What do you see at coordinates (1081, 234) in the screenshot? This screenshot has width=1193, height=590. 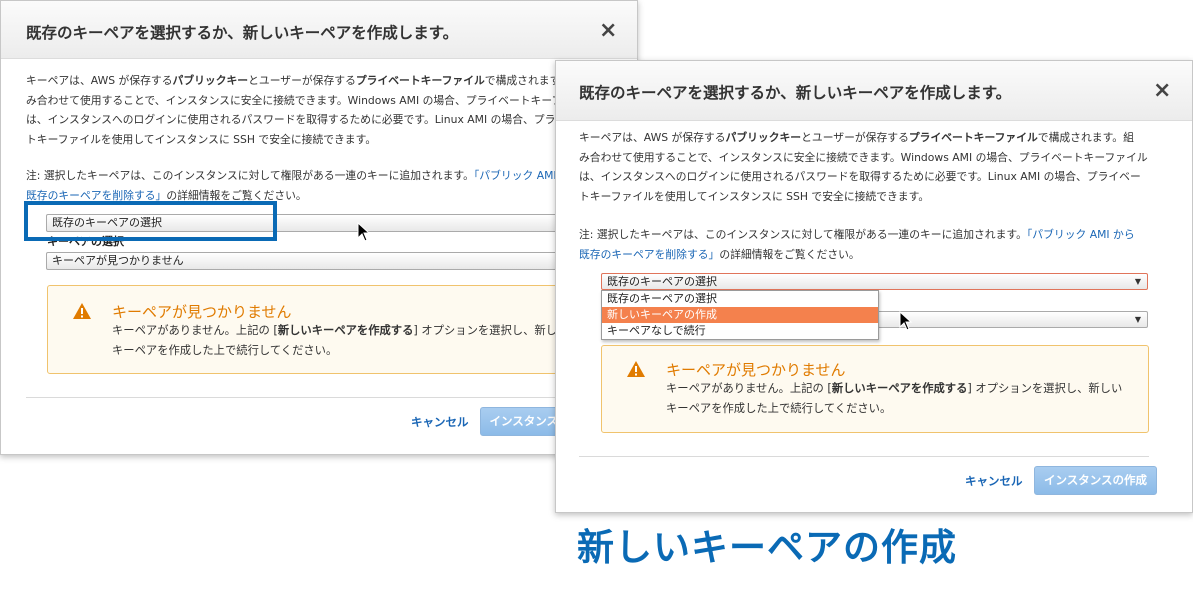 I see `public-ami-link: 「パブリック AMI から` at bounding box center [1081, 234].